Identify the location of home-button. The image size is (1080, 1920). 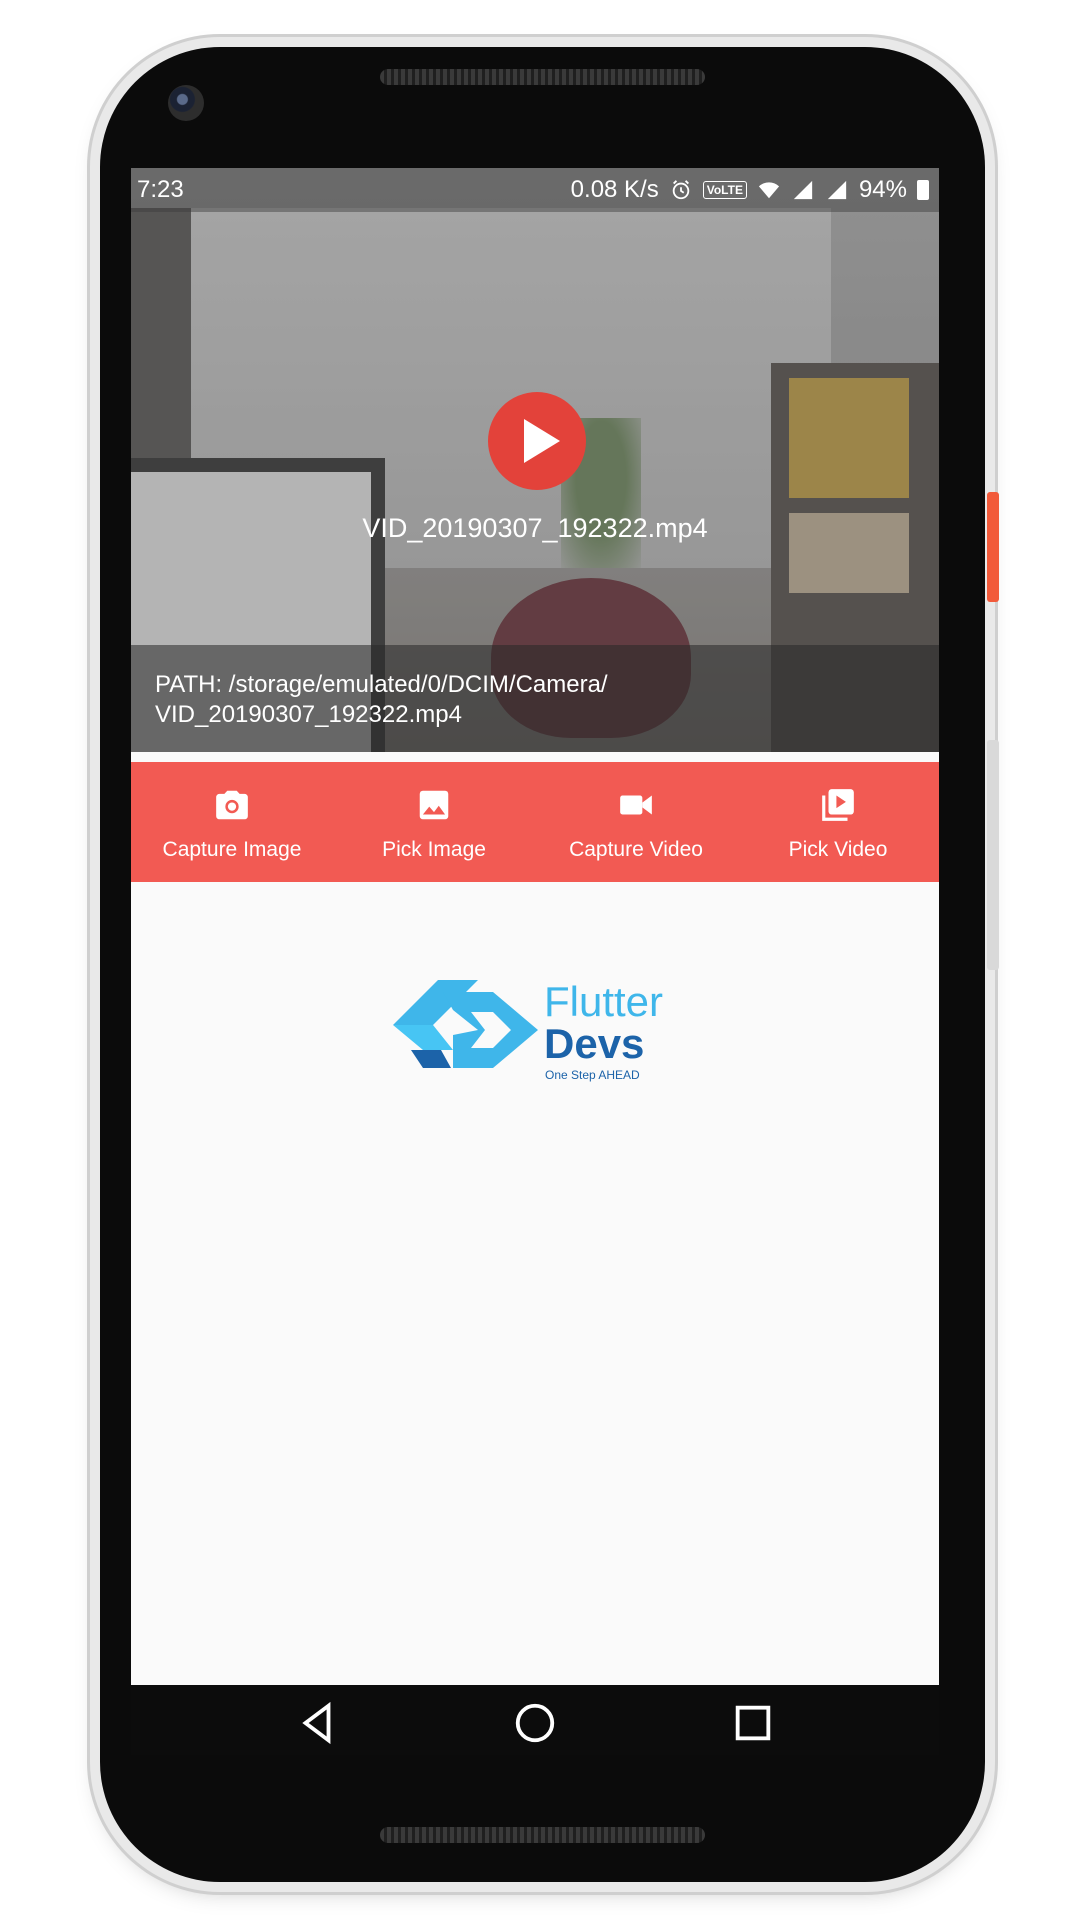
(535, 1723).